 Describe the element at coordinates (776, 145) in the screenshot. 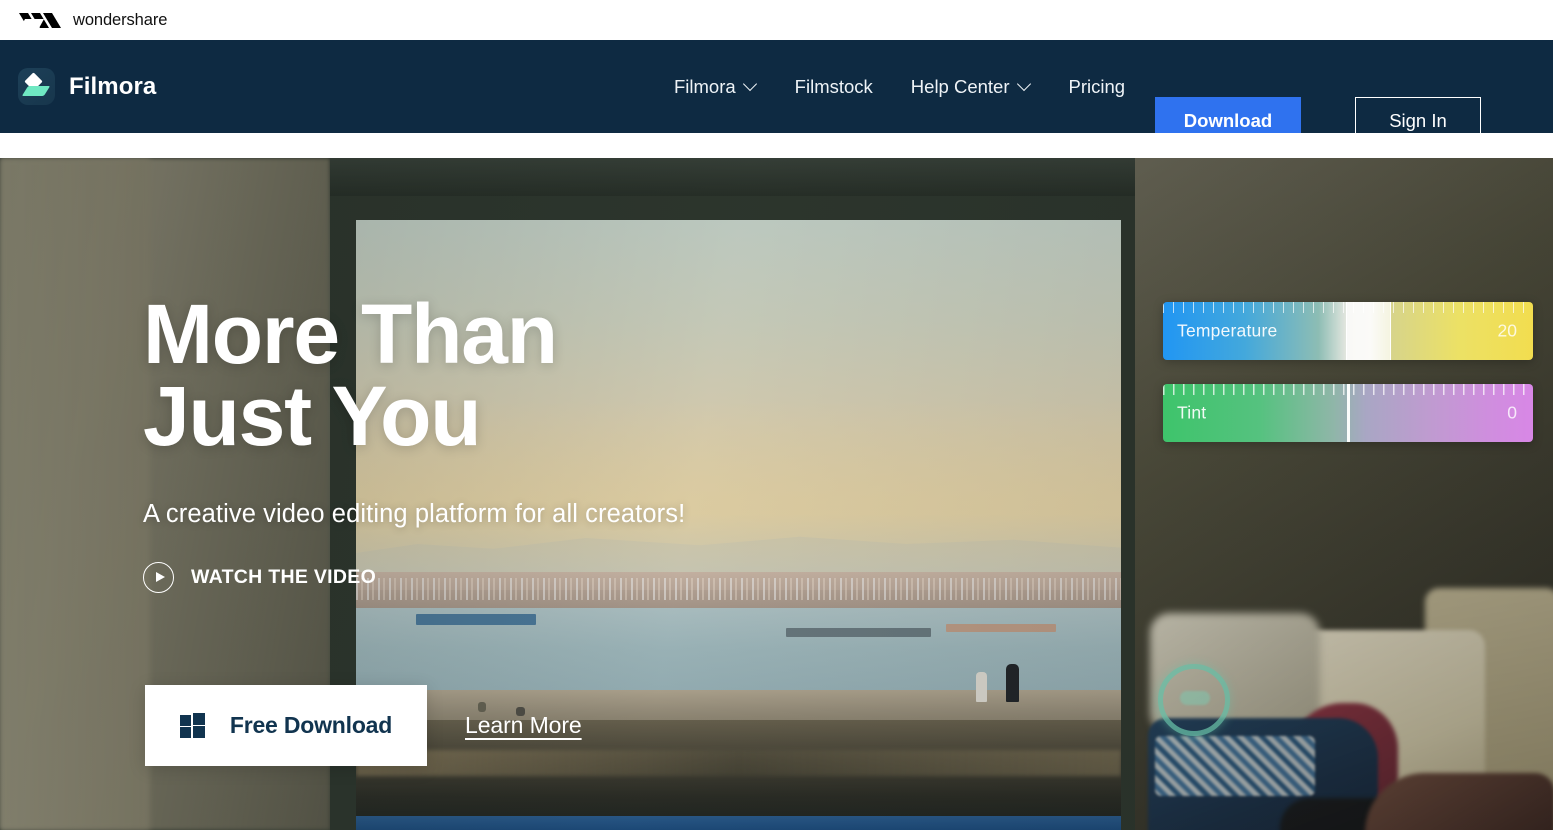

I see `content-gap` at that location.